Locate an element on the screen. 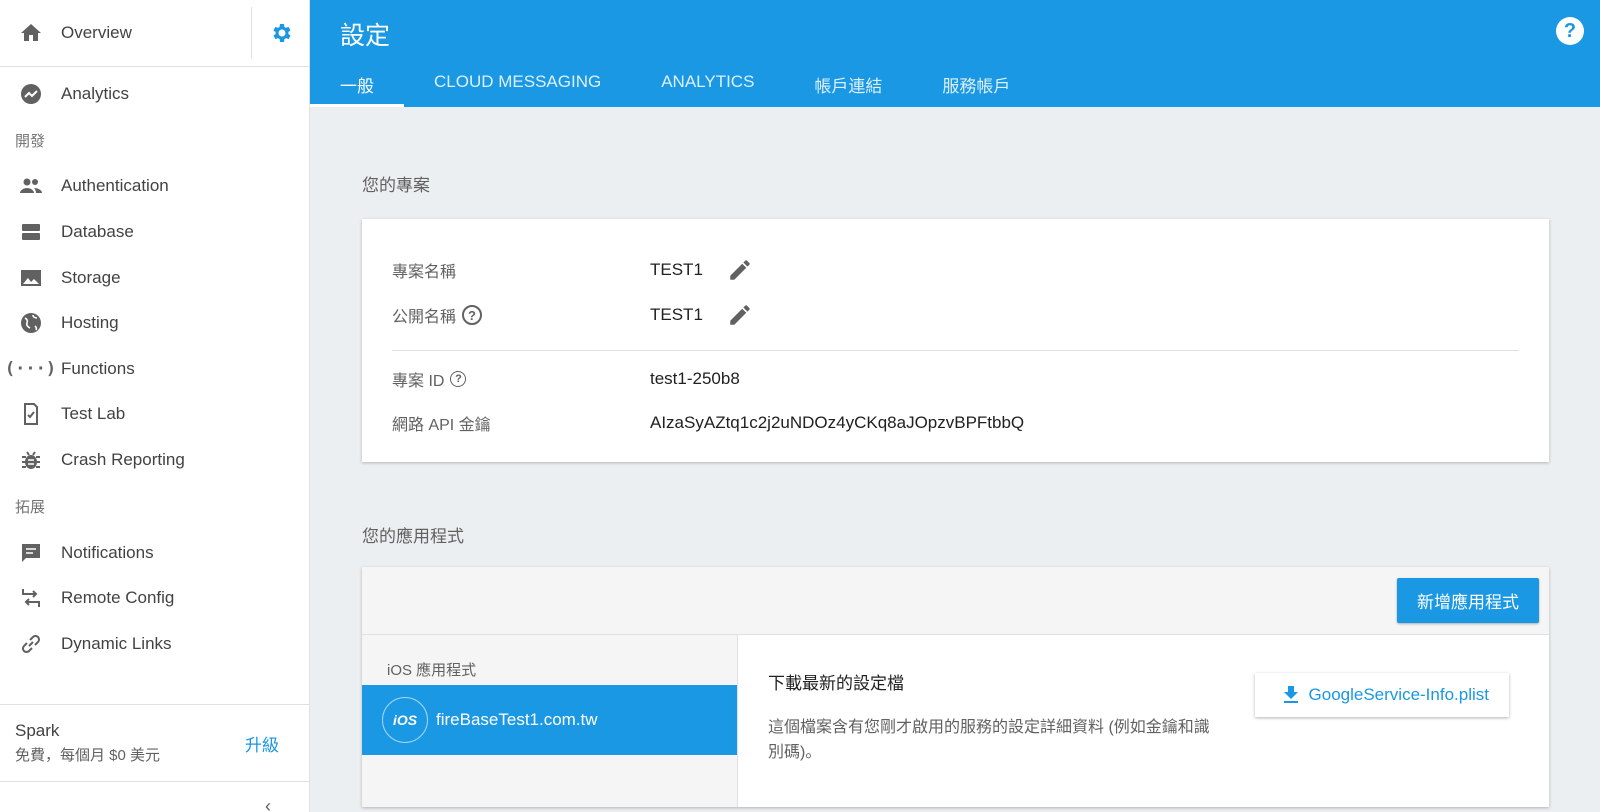  sidebar-item-label: Notifications is located at coordinates (107, 552).